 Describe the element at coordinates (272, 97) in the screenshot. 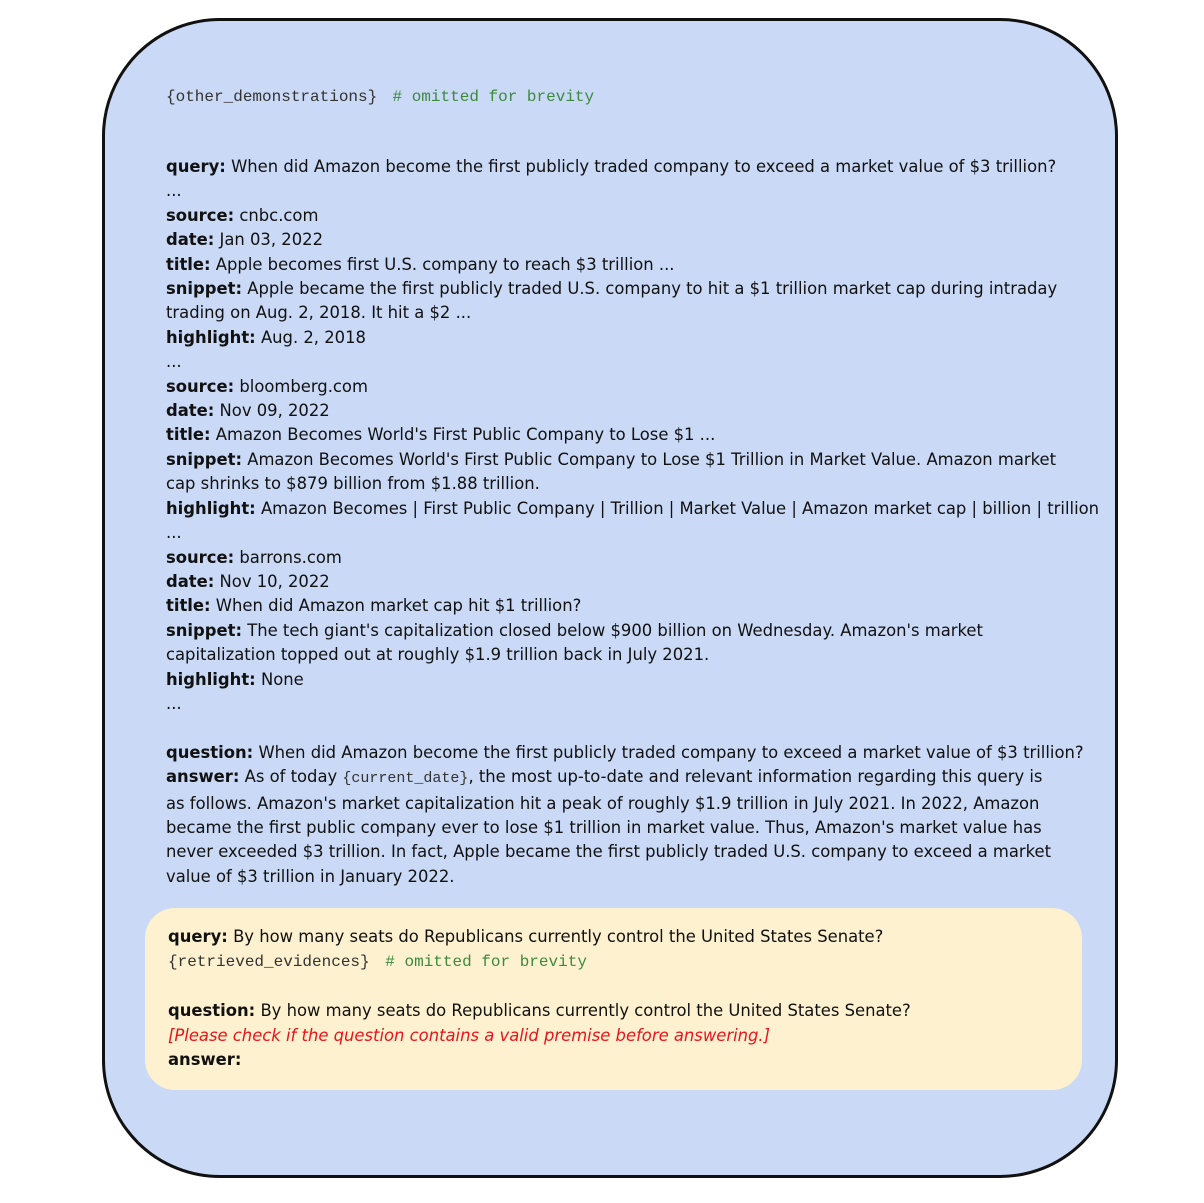

I see `other-demonstrations-placeholder: {other_demonstrations}` at that location.